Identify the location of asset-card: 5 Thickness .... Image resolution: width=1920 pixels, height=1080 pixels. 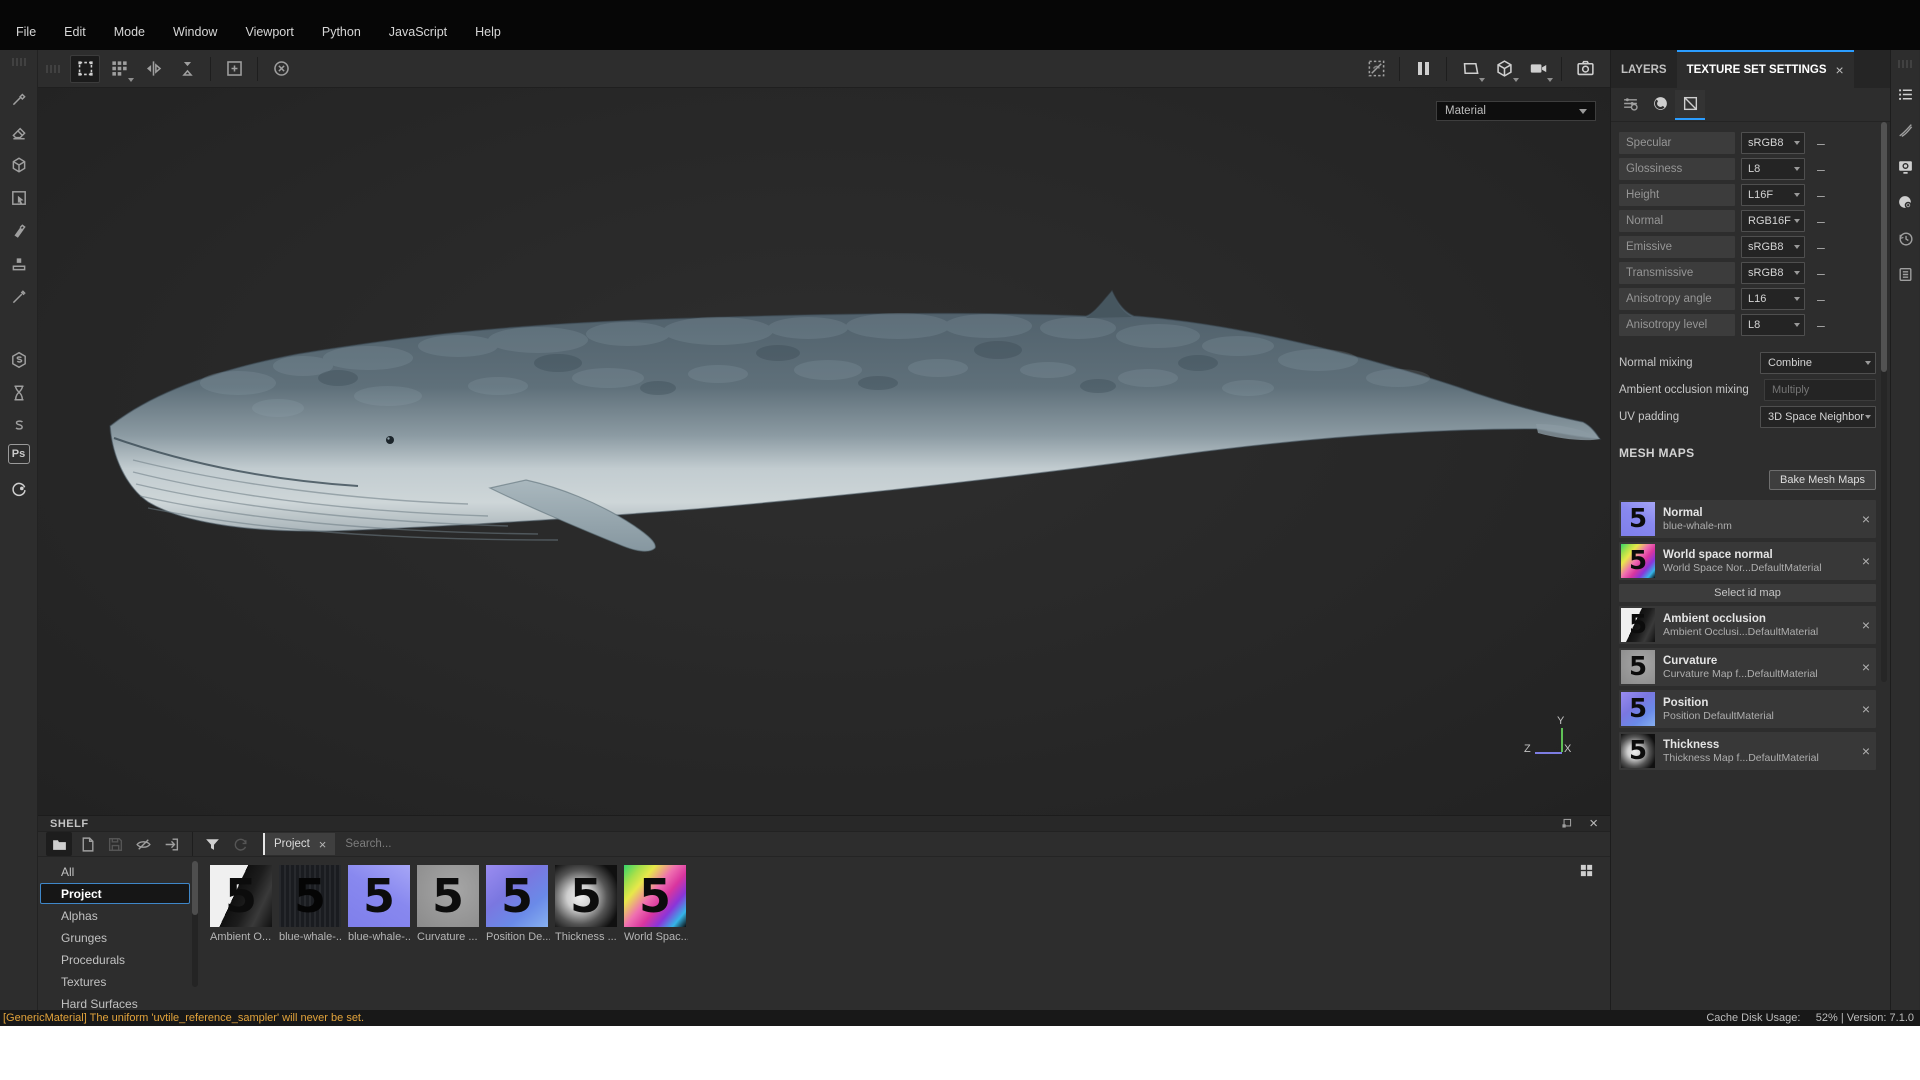
(587, 904).